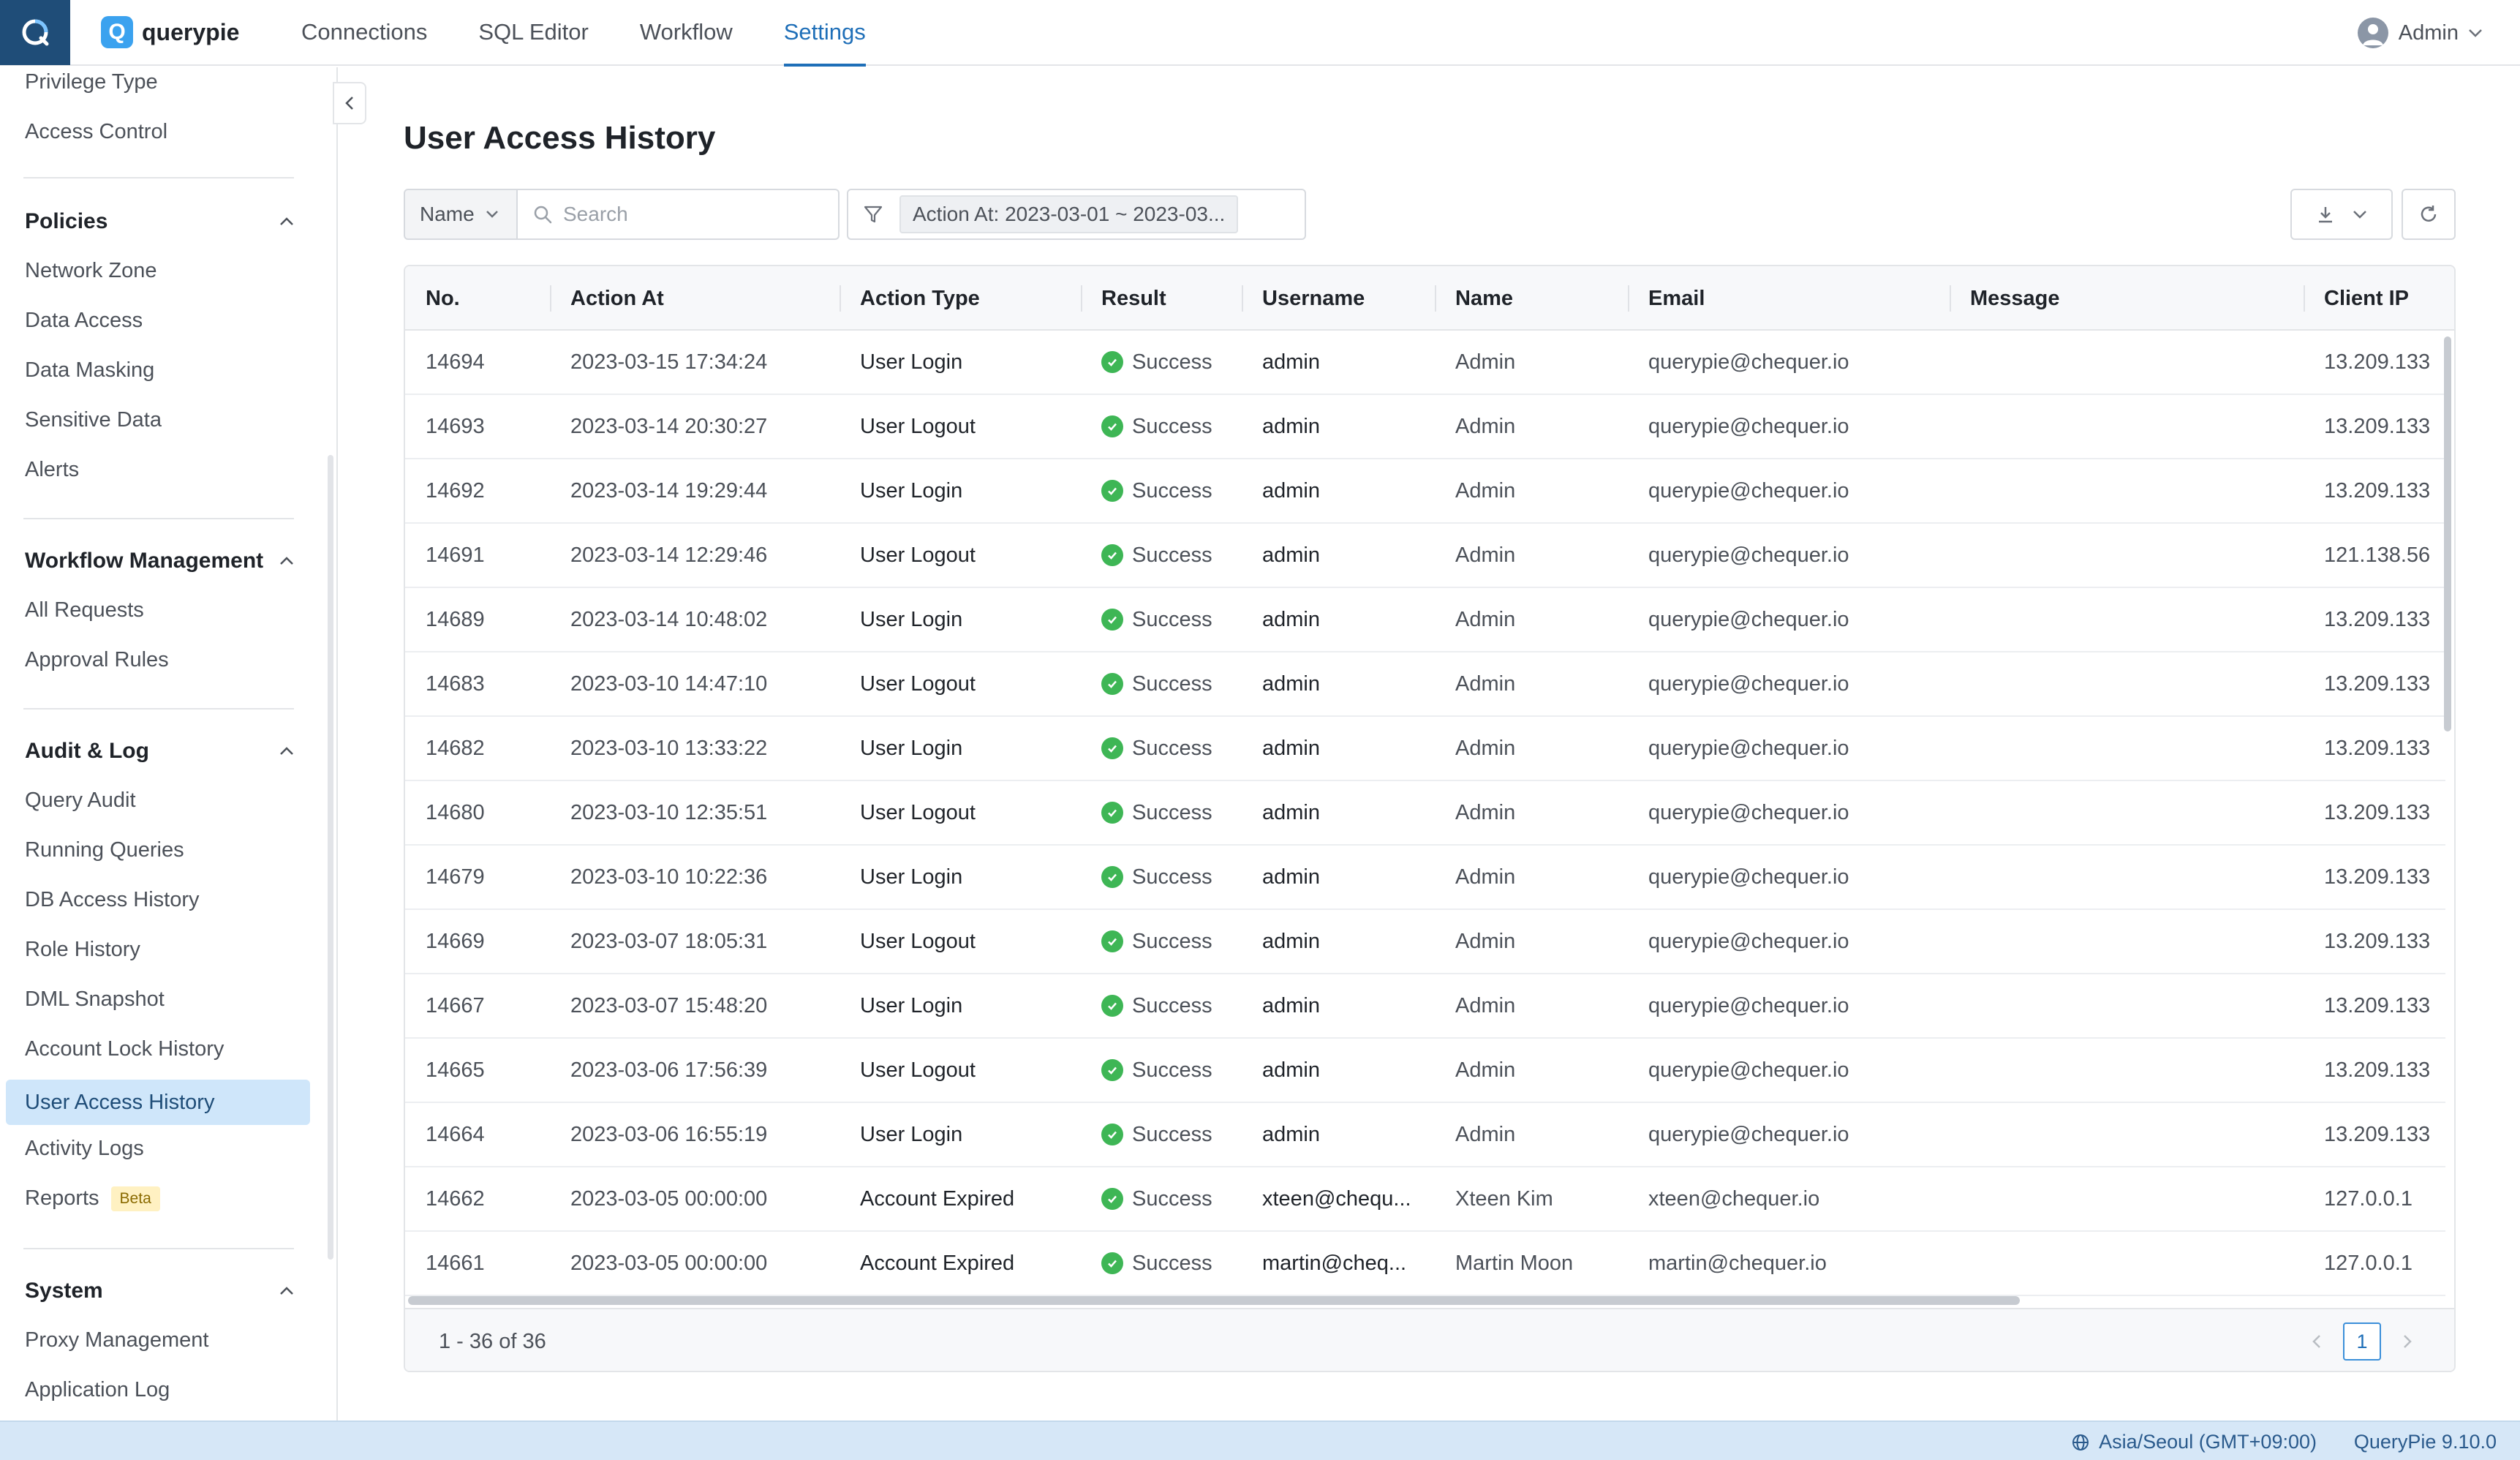 This screenshot has height=1460, width=2520. Describe the element at coordinates (52, 470) in the screenshot. I see `sidebar-item-alerts: Alerts` at that location.